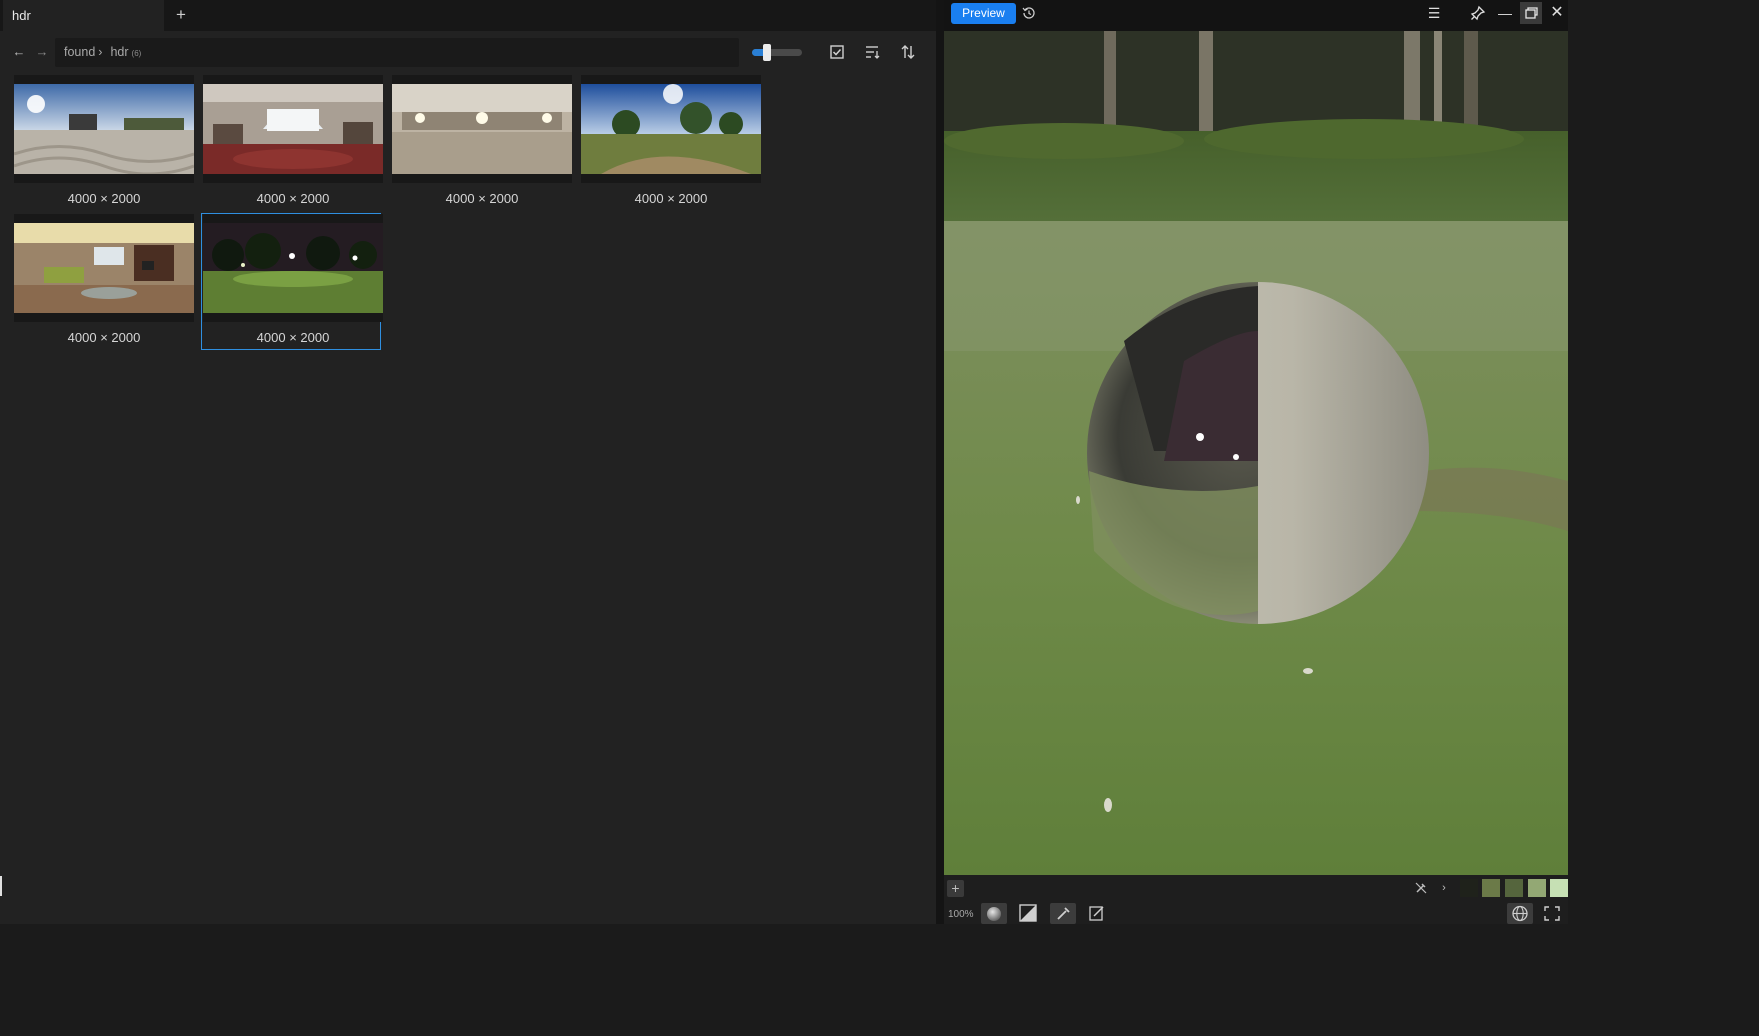 Image resolution: width=1759 pixels, height=1036 pixels. What do you see at coordinates (1552, 913) in the screenshot?
I see `fullscreen-icon` at bounding box center [1552, 913].